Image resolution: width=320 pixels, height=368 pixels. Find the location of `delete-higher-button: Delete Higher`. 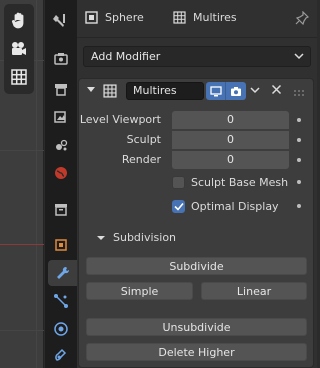

delete-higher-button: Delete Higher is located at coordinates (196, 352).